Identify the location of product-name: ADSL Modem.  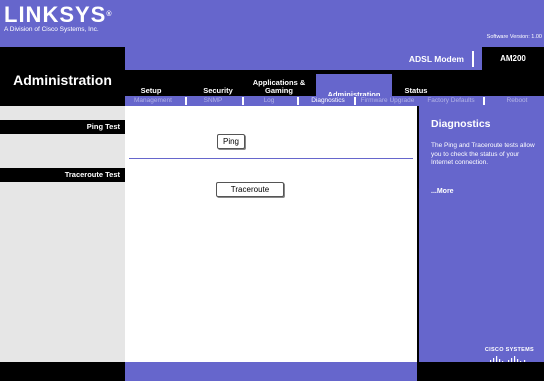
(436, 59).